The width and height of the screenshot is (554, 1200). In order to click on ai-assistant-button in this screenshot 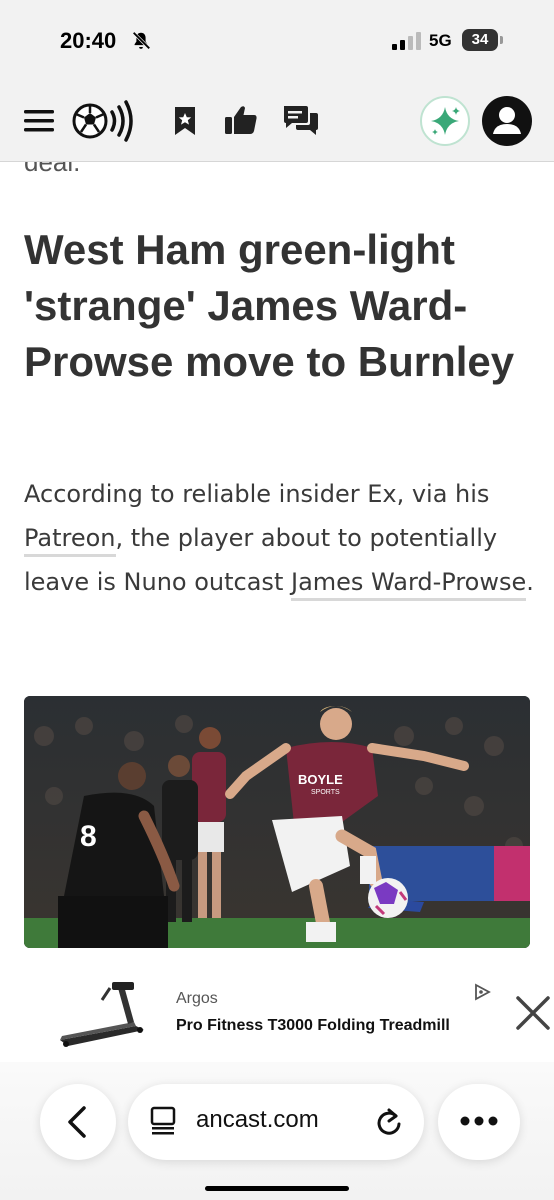, I will do `click(445, 121)`.